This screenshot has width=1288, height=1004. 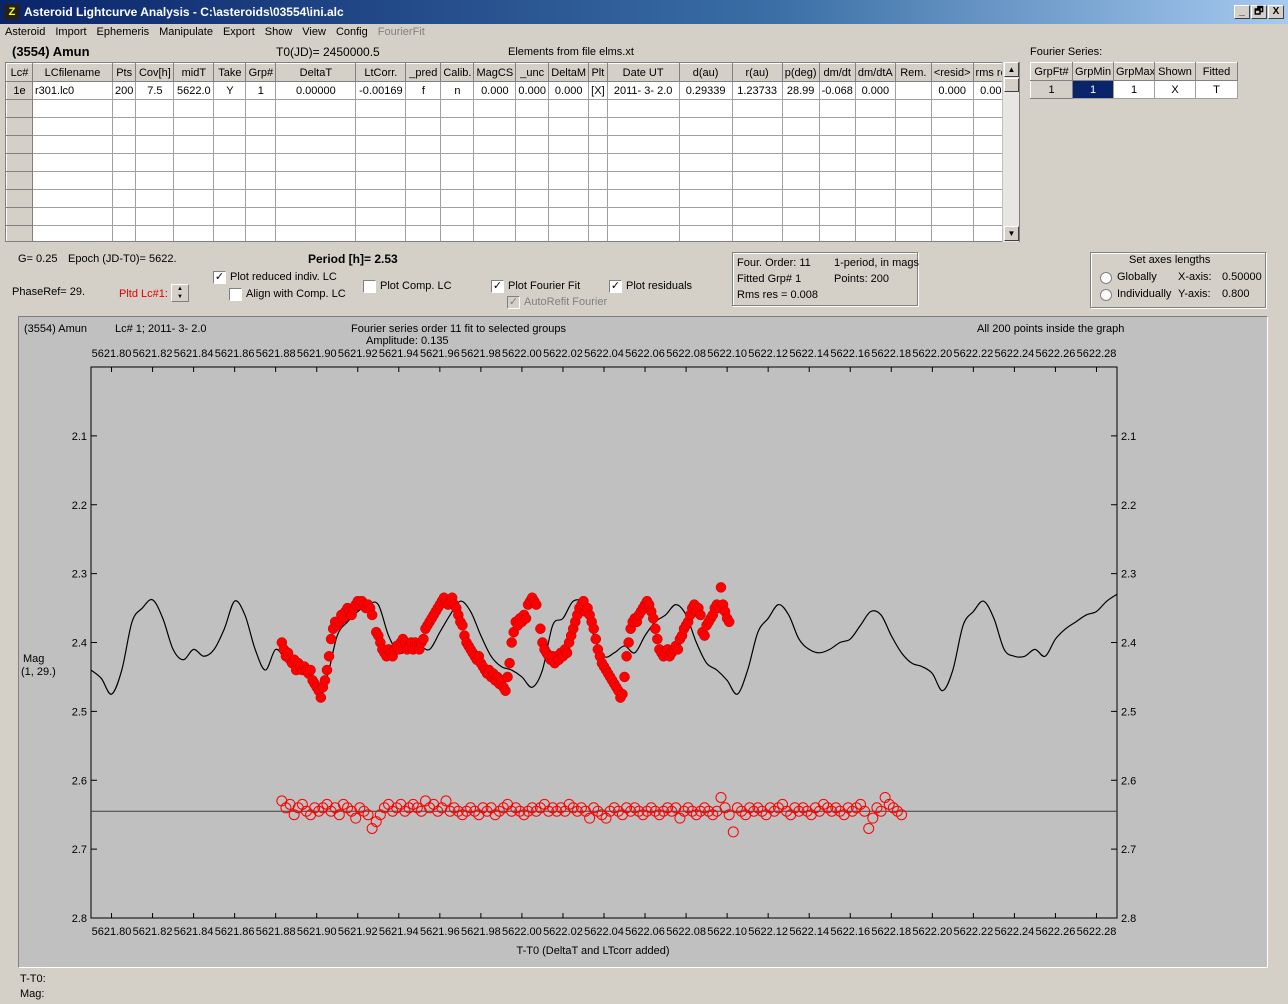 What do you see at coordinates (25, 32) in the screenshot?
I see `menu-asteroid: Asteroid` at bounding box center [25, 32].